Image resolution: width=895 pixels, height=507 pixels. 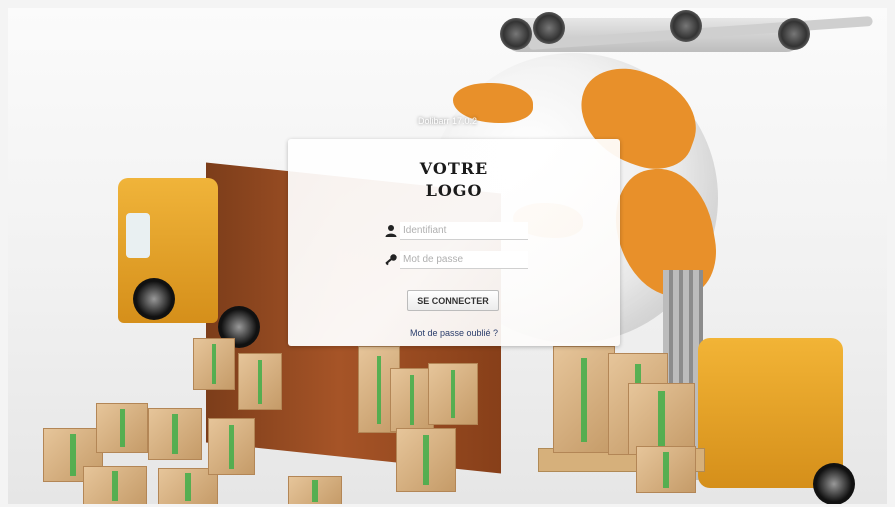 I want to click on key-icon, so click(x=391, y=260).